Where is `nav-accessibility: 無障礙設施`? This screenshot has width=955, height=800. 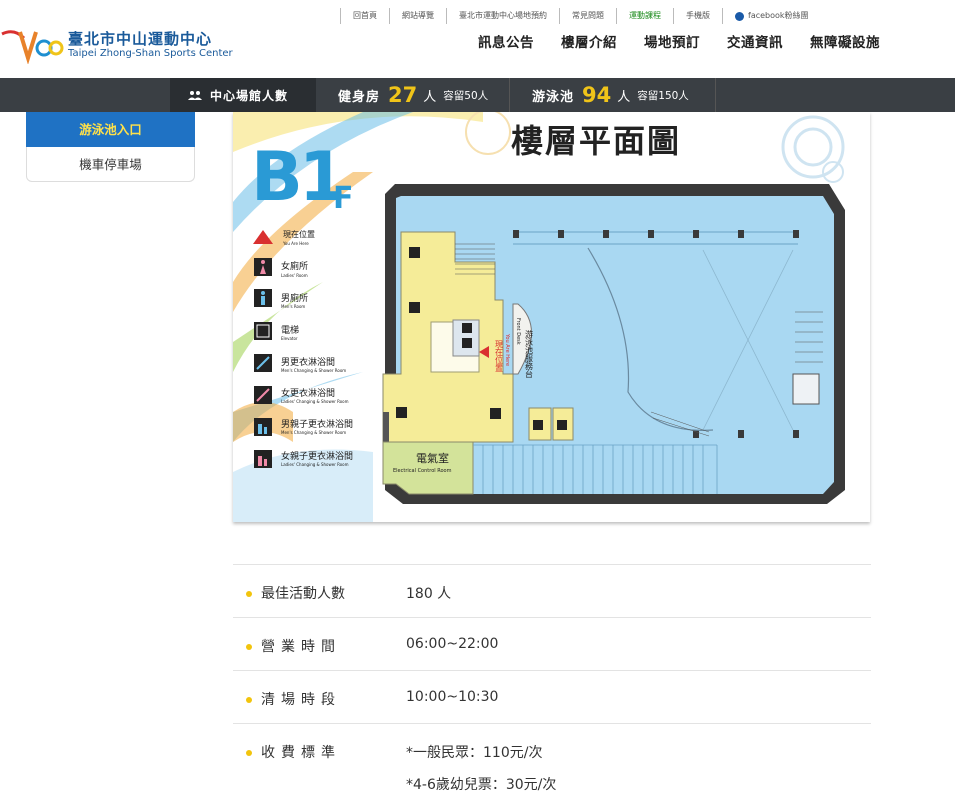 nav-accessibility: 無障礙設施 is located at coordinates (845, 41).